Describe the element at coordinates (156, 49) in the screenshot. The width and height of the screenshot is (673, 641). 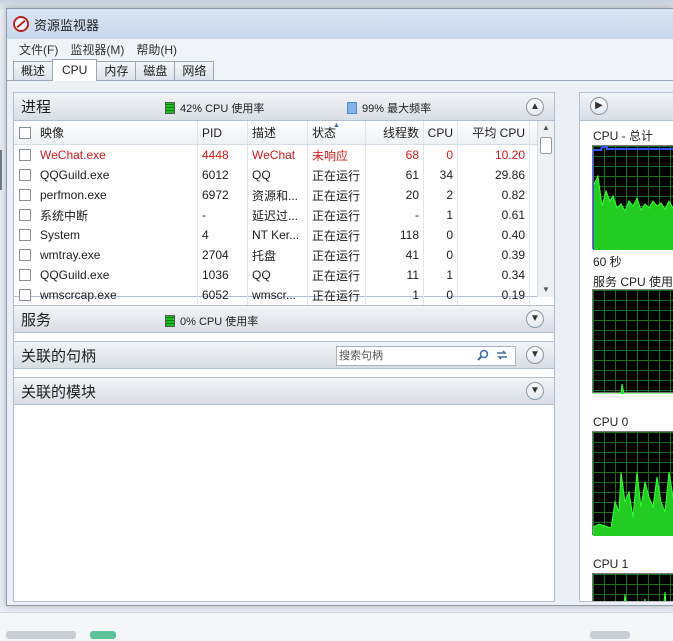
I see `menu-help: 帮助(H)` at that location.